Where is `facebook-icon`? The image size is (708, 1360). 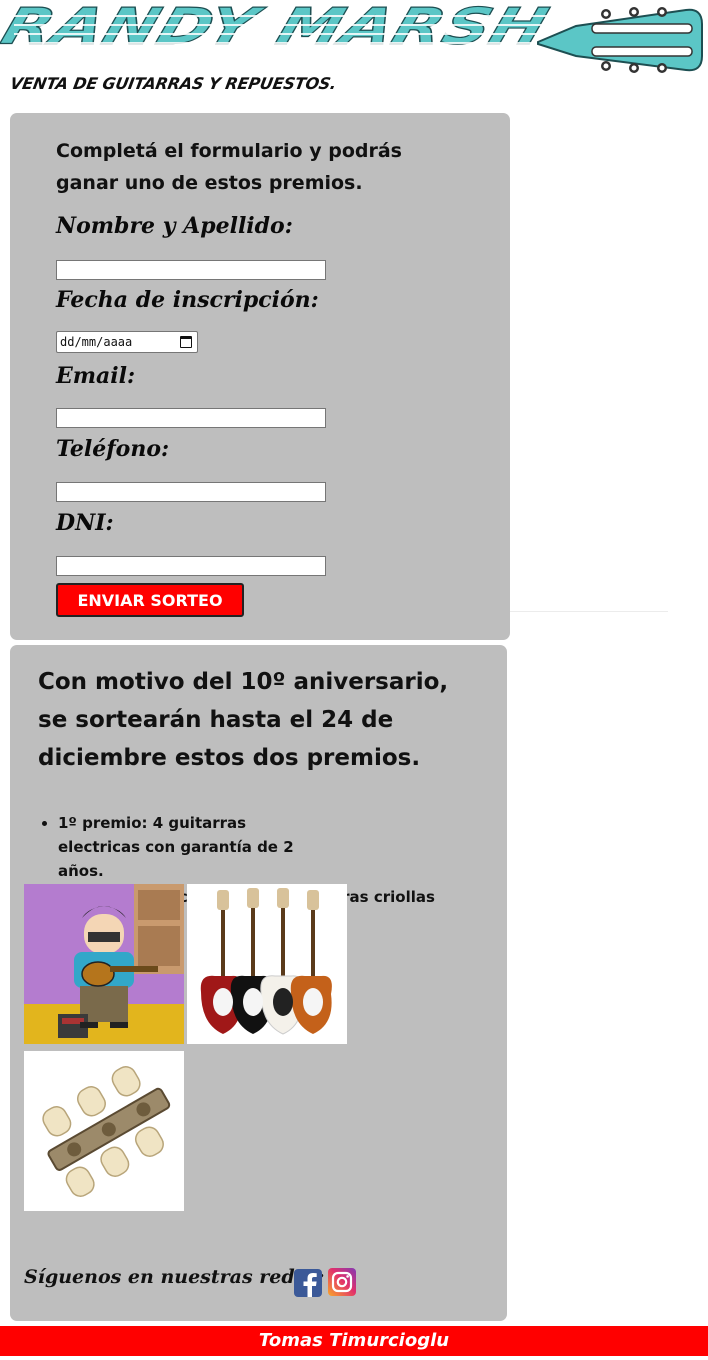 facebook-icon is located at coordinates (308, 1283).